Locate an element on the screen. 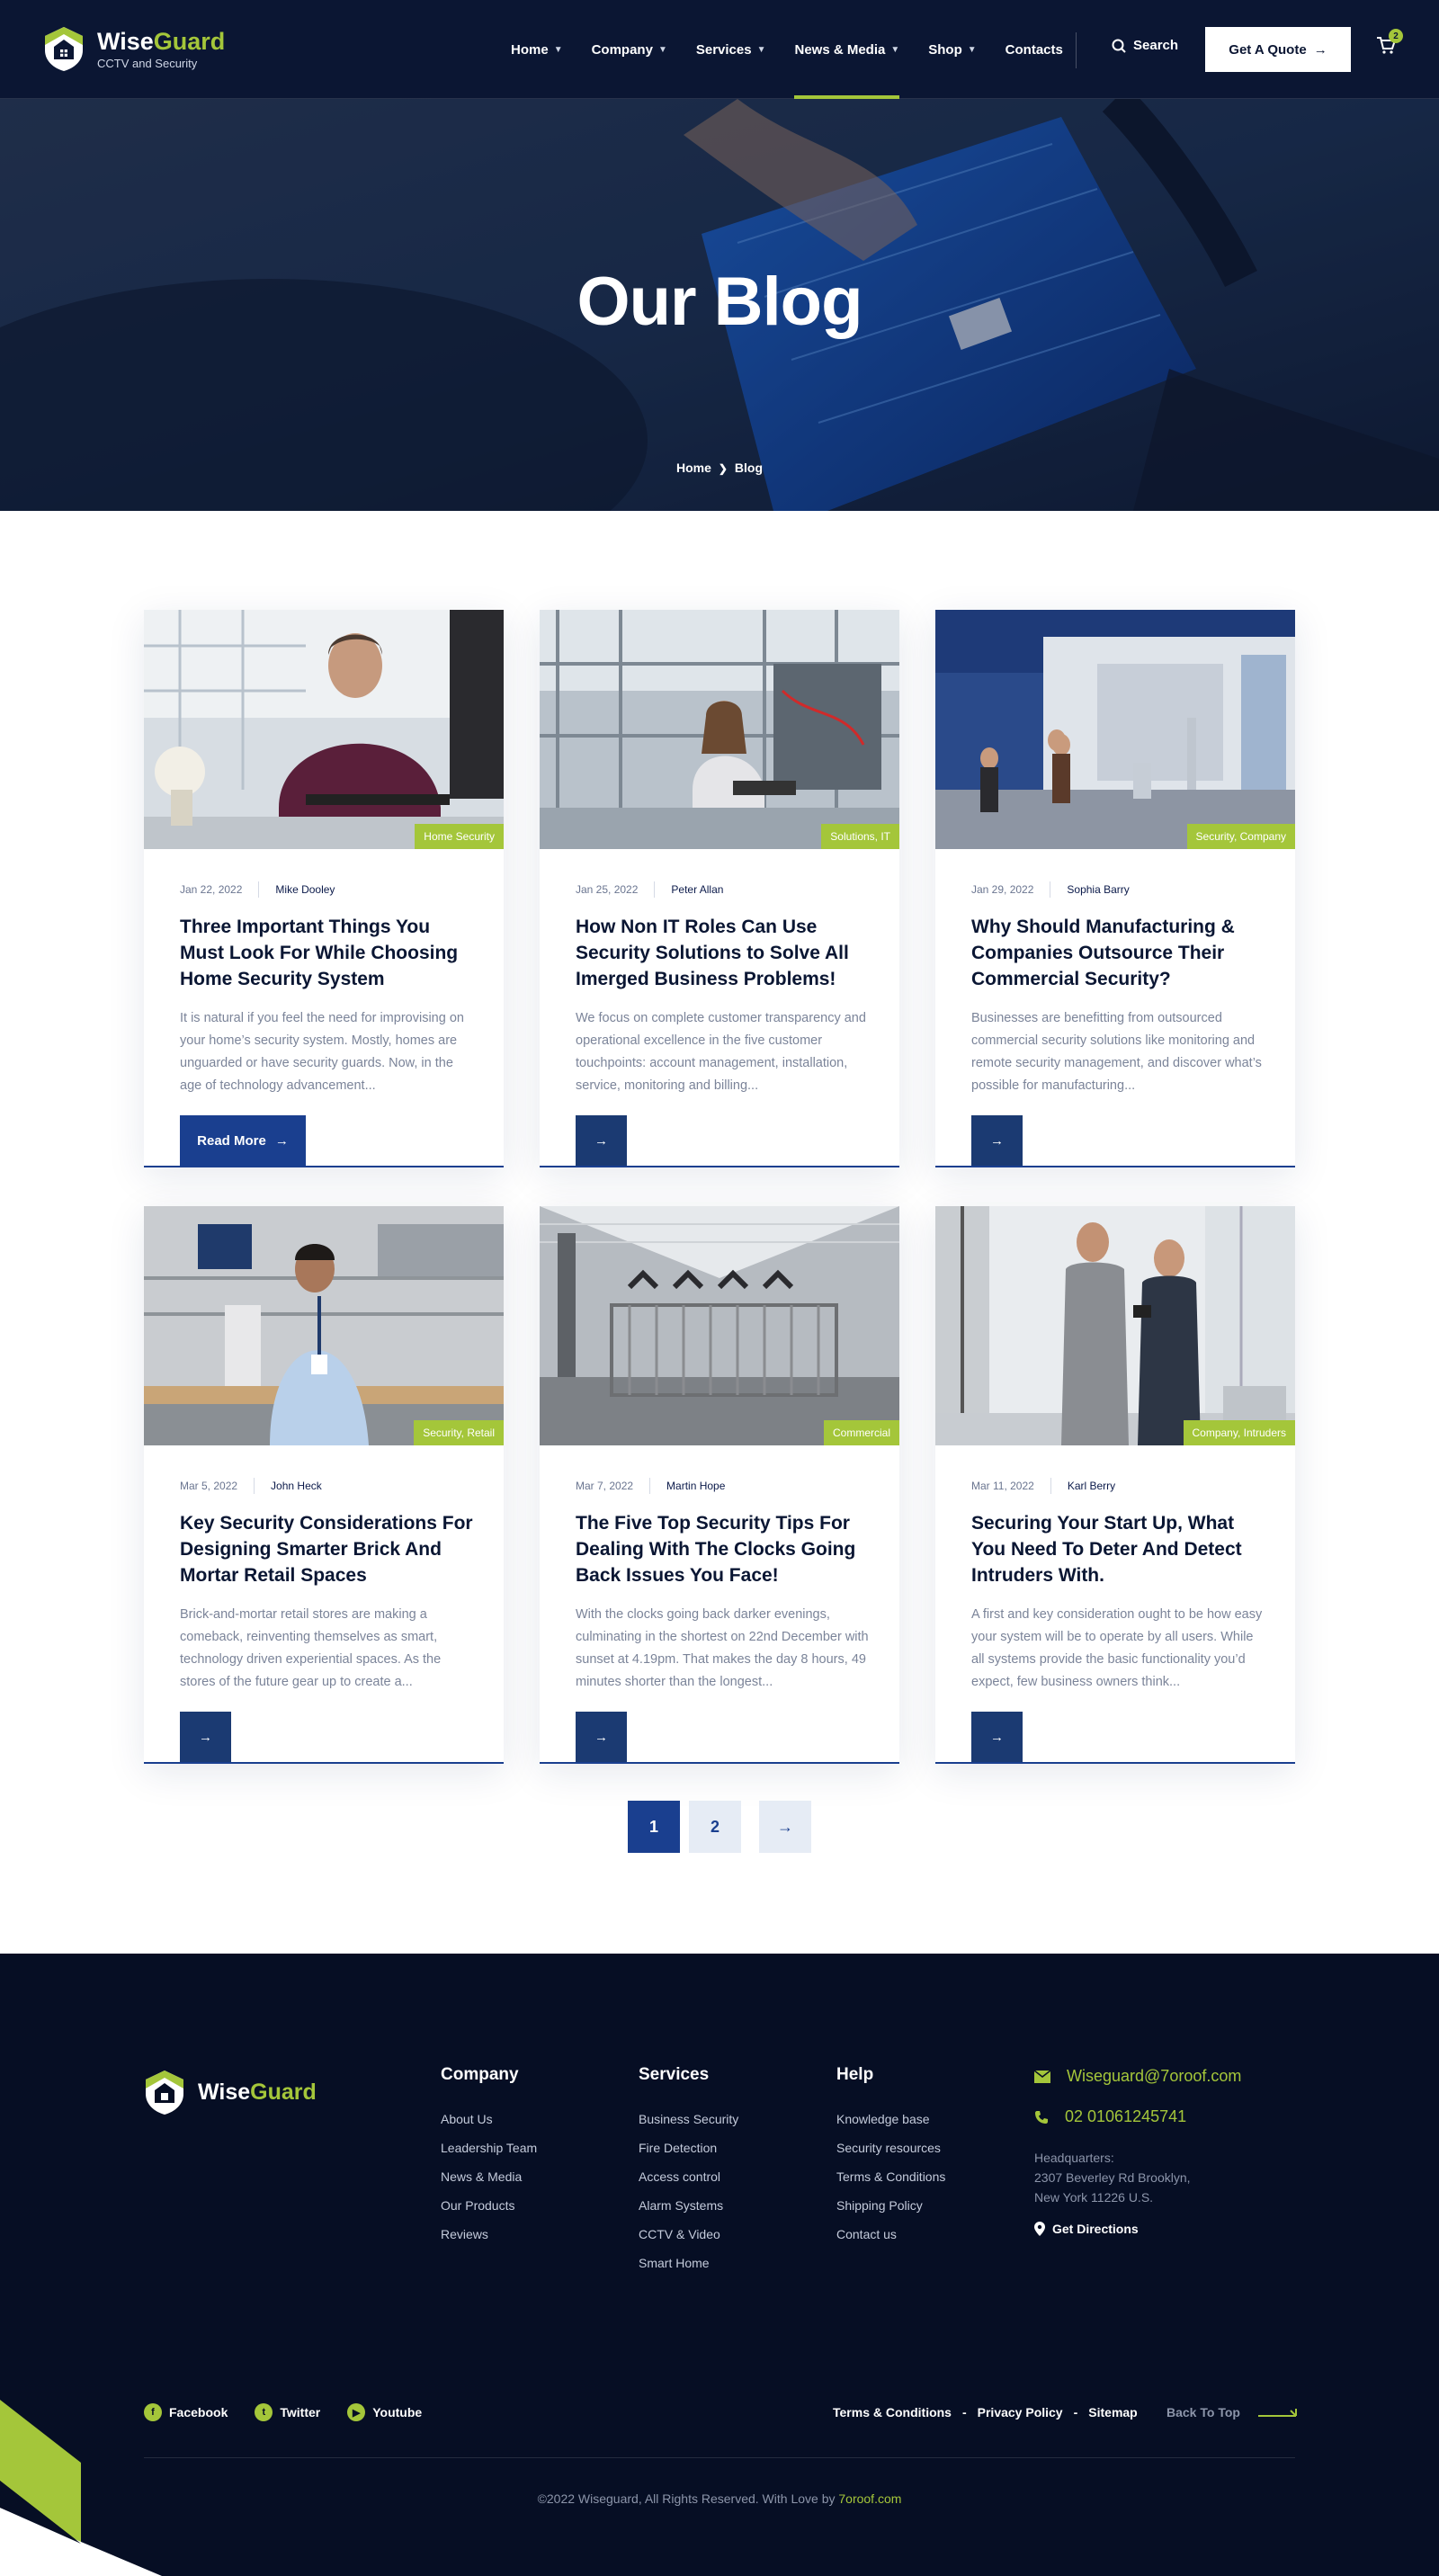 Image resolution: width=1439 pixels, height=2576 pixels. post-author: Karl Berry is located at coordinates (1091, 1486).